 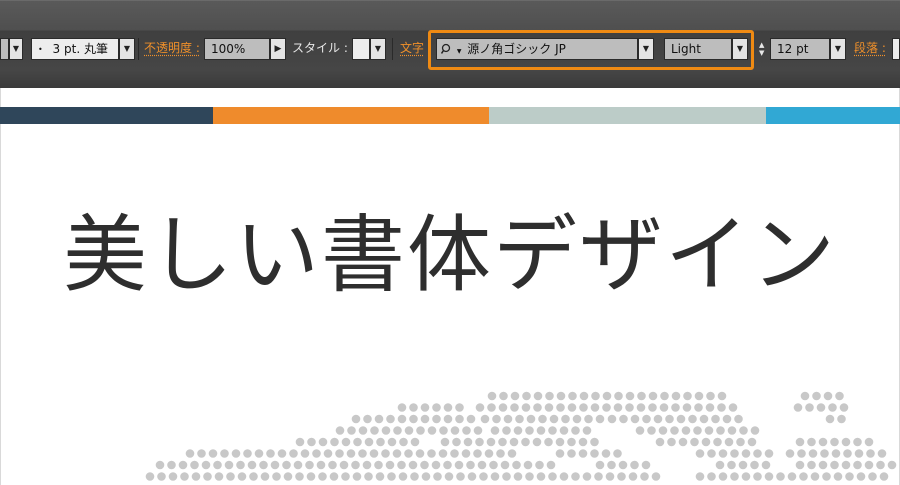 What do you see at coordinates (278, 49) in the screenshot?
I see `opacity-slider-button: ▶` at bounding box center [278, 49].